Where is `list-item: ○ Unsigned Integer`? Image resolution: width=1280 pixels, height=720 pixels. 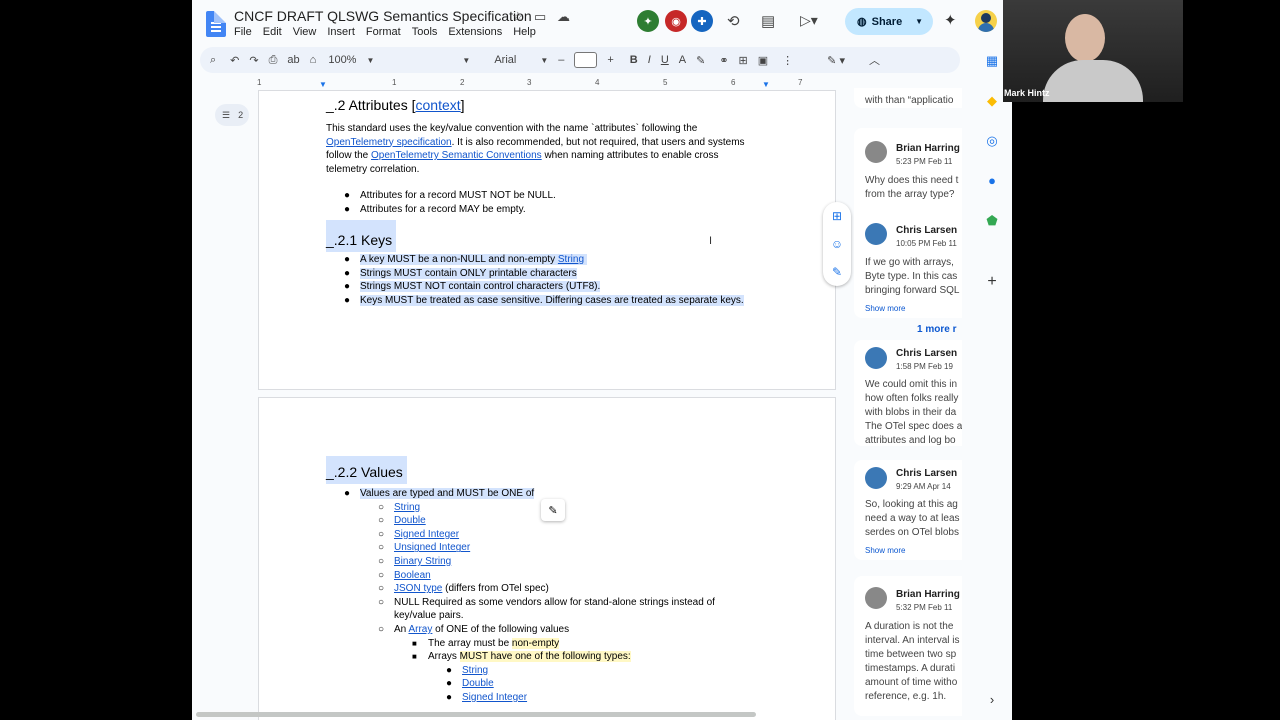 list-item: ○ Unsigned Integer is located at coordinates (424, 548).